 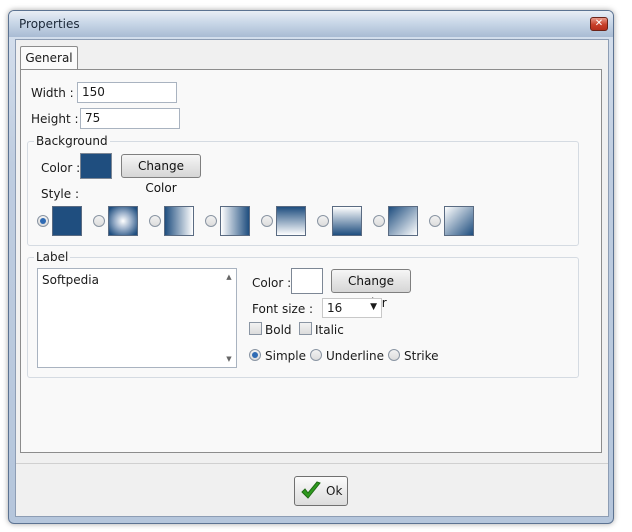 What do you see at coordinates (371, 289) in the screenshot?
I see `label-change-color-button: Change Color` at bounding box center [371, 289].